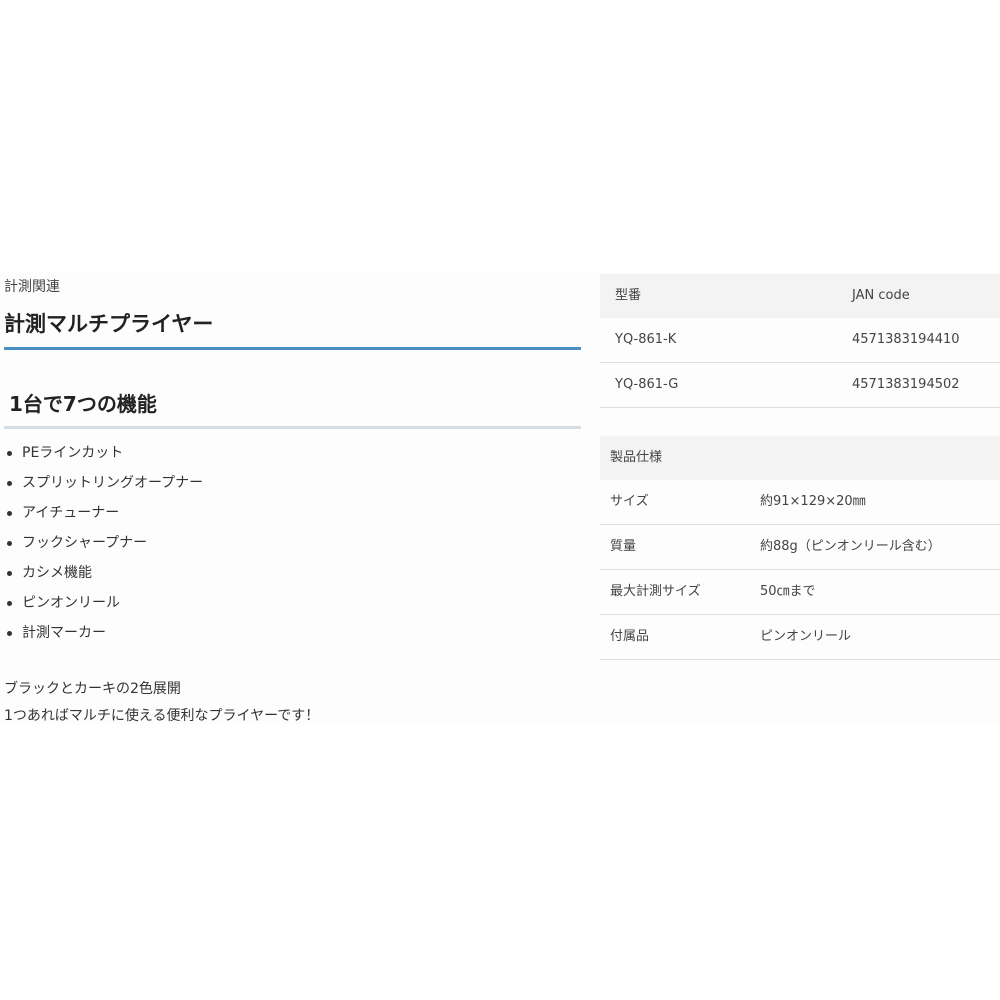  Describe the element at coordinates (647, 384) in the screenshot. I see `model-number: YQ-861-G` at that location.